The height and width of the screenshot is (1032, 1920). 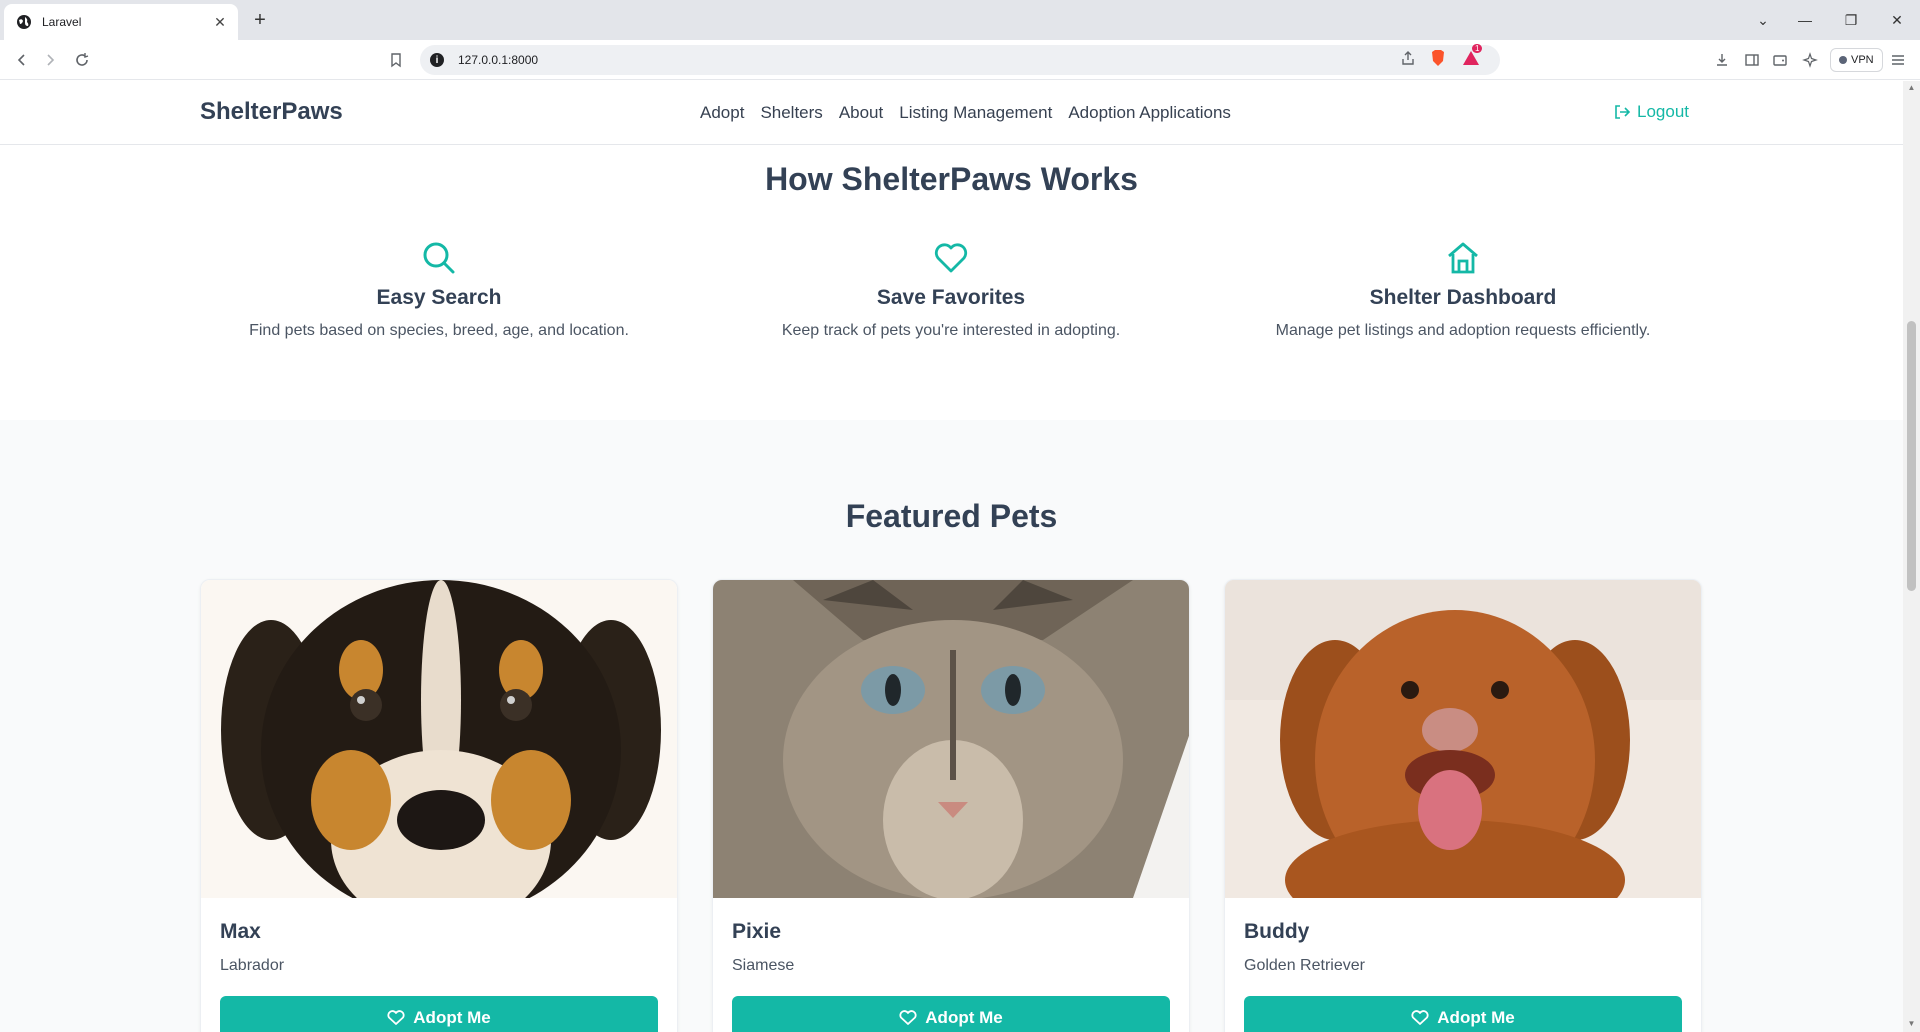 I want to click on pet-card: Buddy Golden Retriever Adopt Me, so click(x=1463, y=805).